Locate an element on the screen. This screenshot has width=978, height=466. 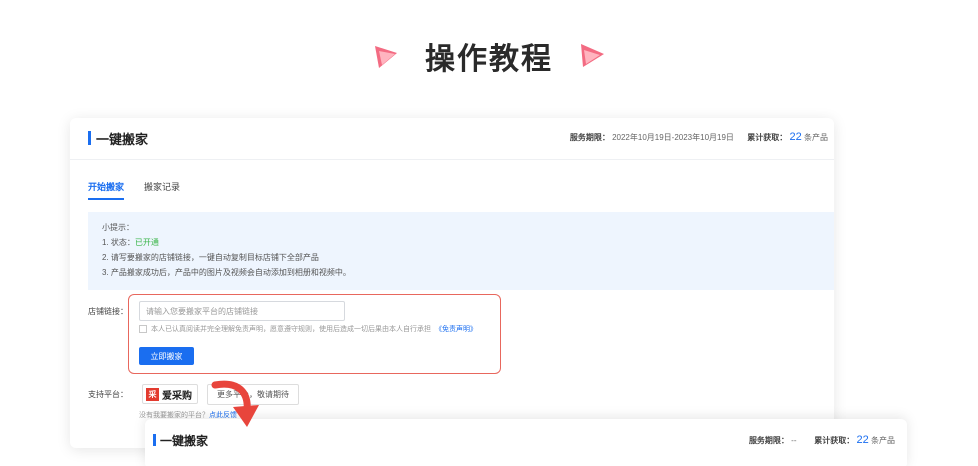
status-value: 已开通 is located at coordinates (146, 242).